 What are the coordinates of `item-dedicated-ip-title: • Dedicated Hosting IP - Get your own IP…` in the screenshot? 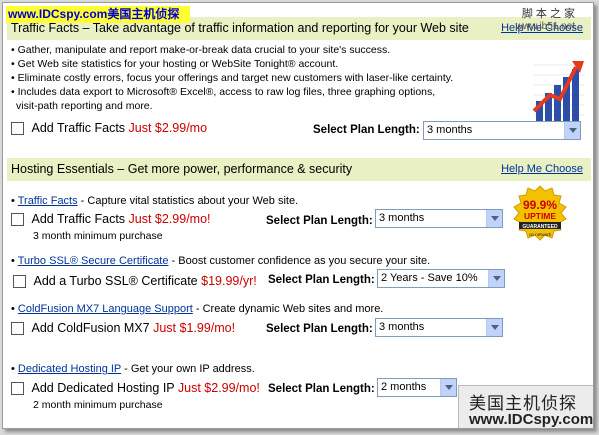 It's located at (133, 369).